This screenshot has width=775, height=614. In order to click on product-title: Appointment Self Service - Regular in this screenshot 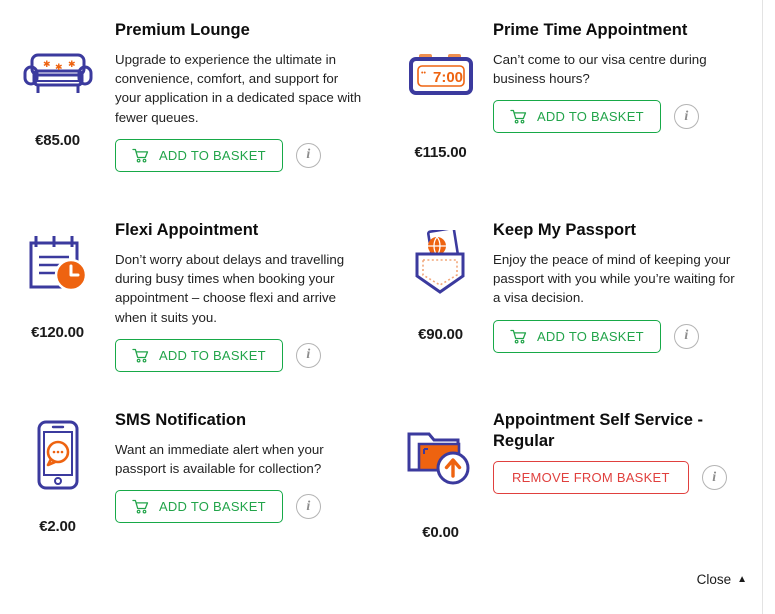, I will do `click(598, 431)`.